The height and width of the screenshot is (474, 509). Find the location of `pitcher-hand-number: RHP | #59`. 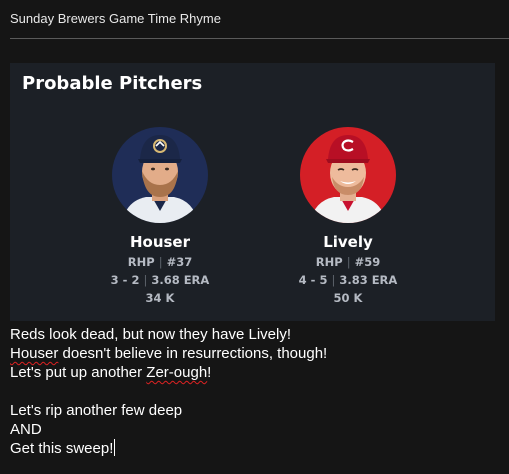

pitcher-hand-number: RHP | #59 is located at coordinates (348, 262).